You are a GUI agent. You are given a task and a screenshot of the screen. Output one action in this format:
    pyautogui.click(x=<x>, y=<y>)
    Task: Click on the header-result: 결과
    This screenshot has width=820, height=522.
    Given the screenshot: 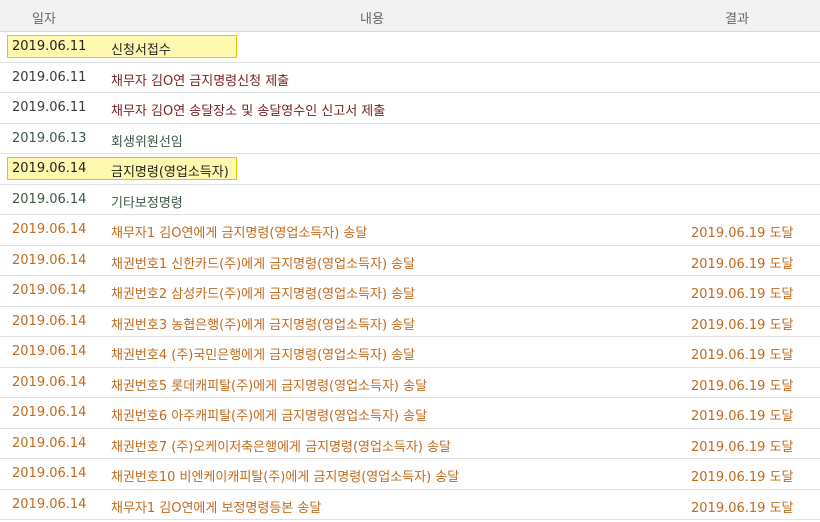 What is the action you would take?
    pyautogui.click(x=737, y=19)
    